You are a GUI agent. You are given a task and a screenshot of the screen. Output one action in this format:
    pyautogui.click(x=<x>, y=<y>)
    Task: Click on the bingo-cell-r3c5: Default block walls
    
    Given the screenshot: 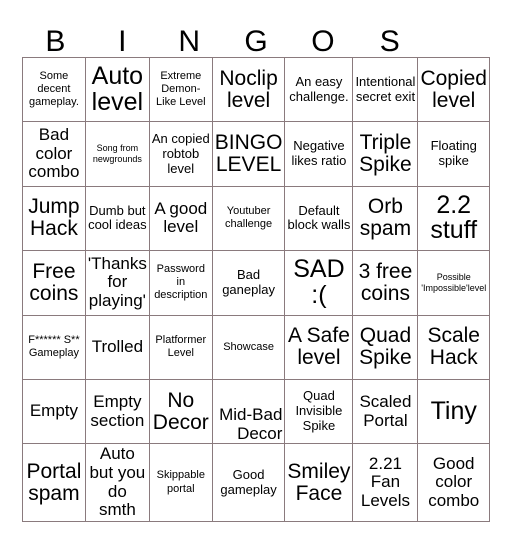 What is the action you would take?
    pyautogui.click(x=319, y=219)
    